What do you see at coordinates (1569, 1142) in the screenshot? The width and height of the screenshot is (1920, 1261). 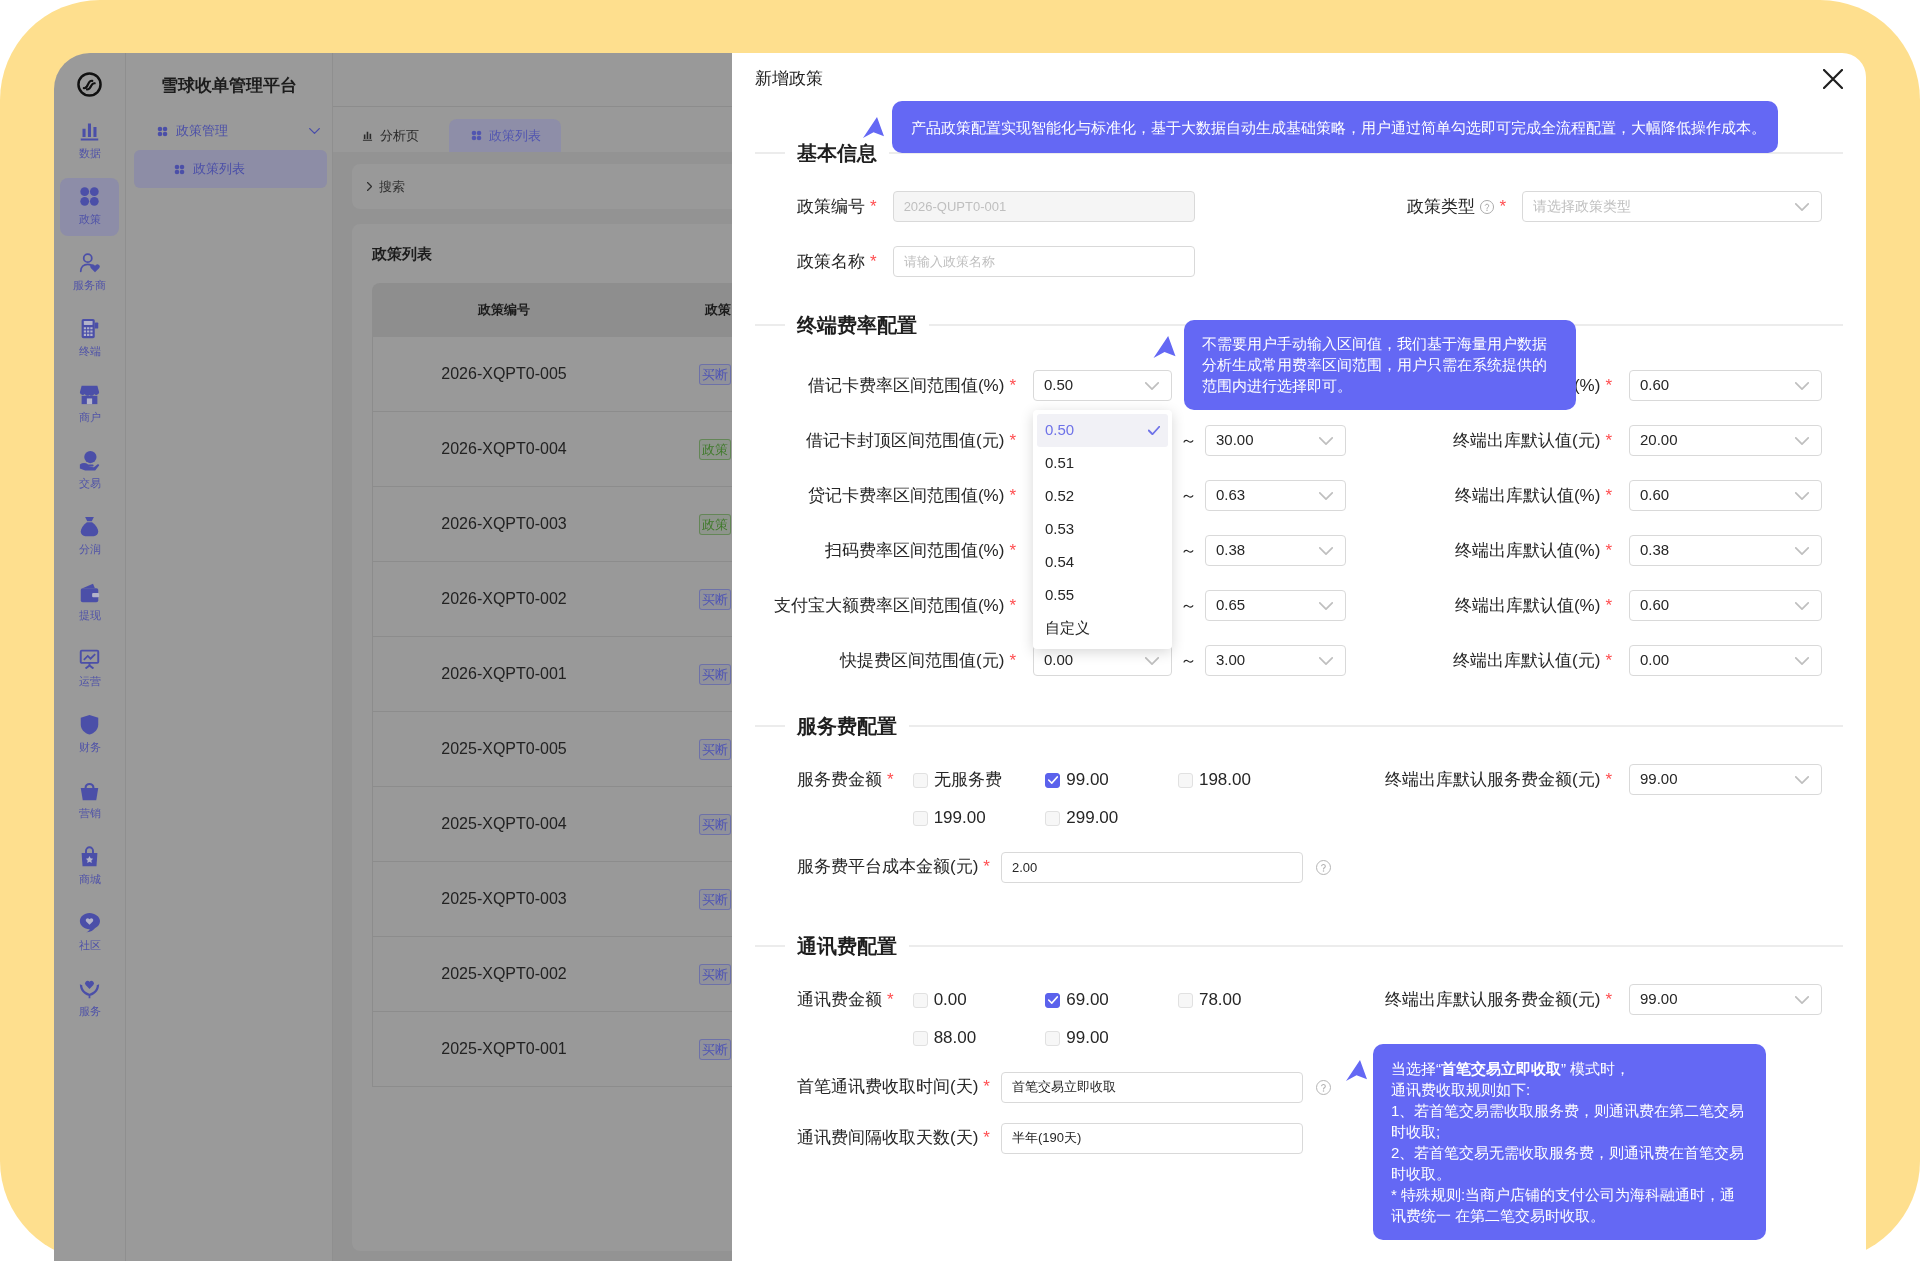 I see `tooltip: 当选择“首笔交易立即收取” 模式时， 通讯费收取规则如下: 1、若首笔交易需收取服务费，则通讯费在第二笔交易时收取; 2、若首笔交易无需收取服务费，则通讯费在首笔交易时收取。 * 特殊规则:当商户店铺的支付公司为海科融通时，通讯费统一 在第二笔交易时收取。` at bounding box center [1569, 1142].